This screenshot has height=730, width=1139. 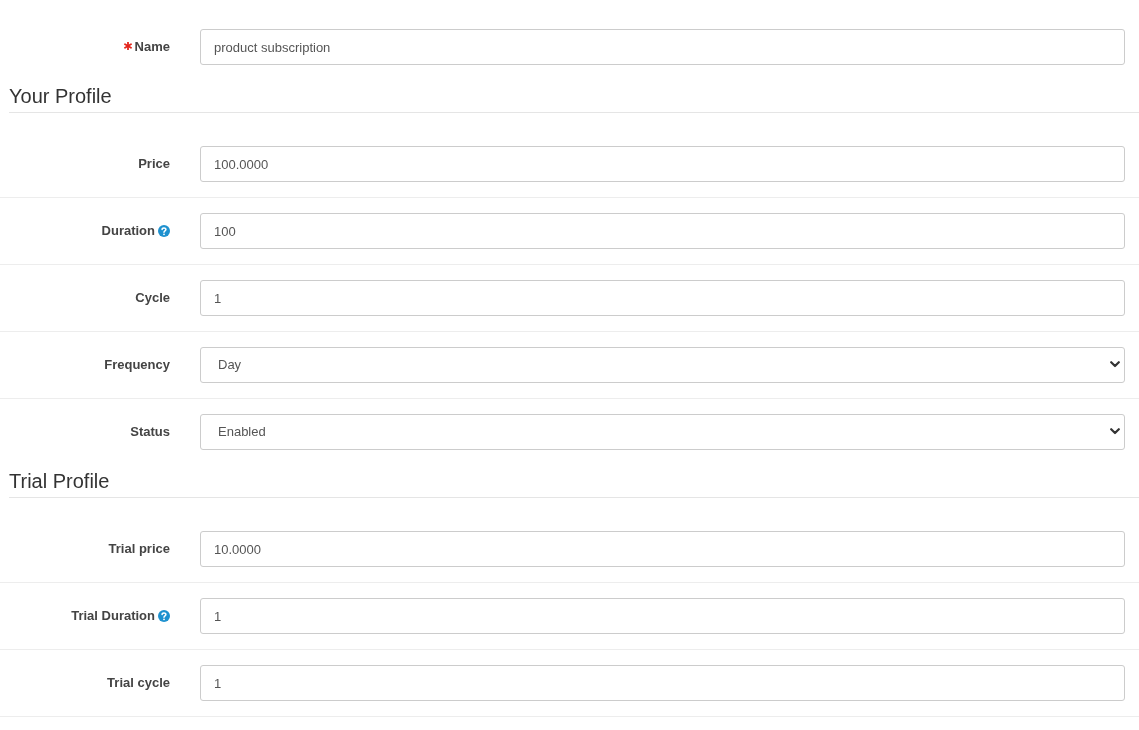 I want to click on dropdown: Day, so click(x=662, y=365).